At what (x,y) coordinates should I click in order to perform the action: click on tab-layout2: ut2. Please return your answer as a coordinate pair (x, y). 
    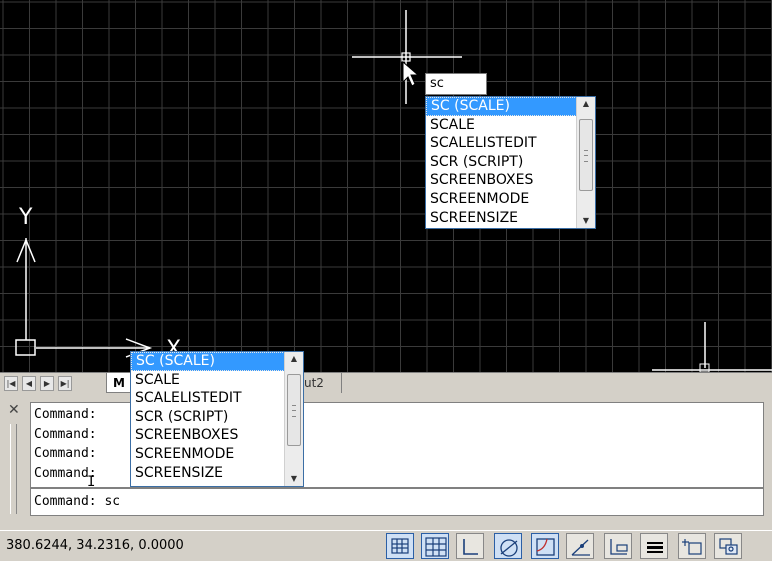
    Looking at the image, I should click on (320, 383).